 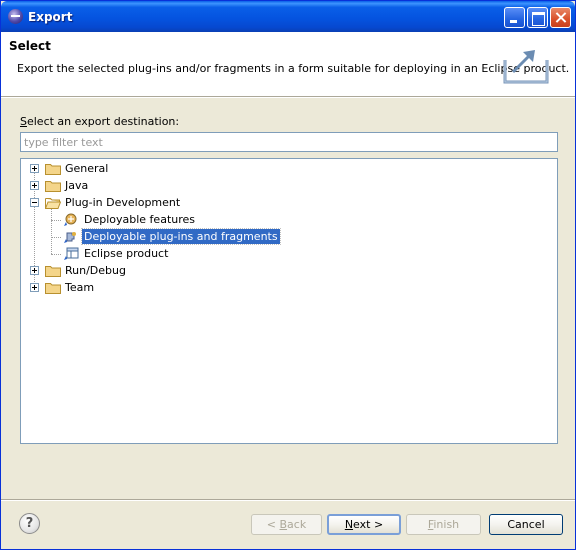 I want to click on window-title: Export, so click(x=50, y=17).